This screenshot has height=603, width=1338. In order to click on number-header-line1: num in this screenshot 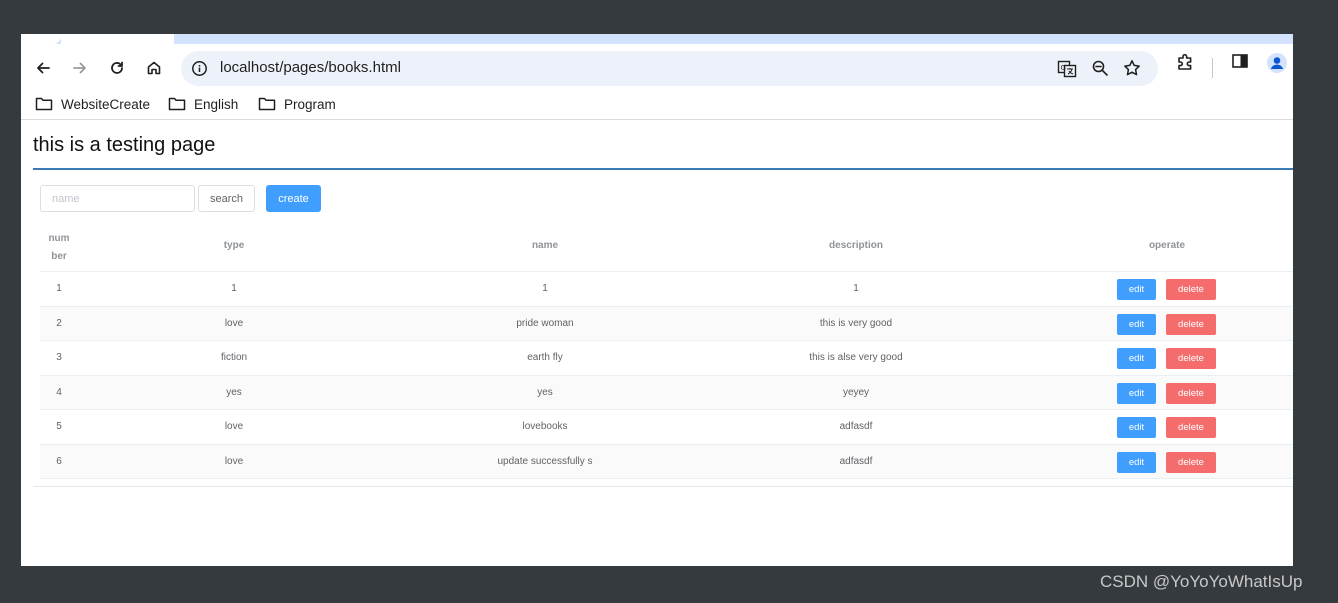, I will do `click(59, 238)`.